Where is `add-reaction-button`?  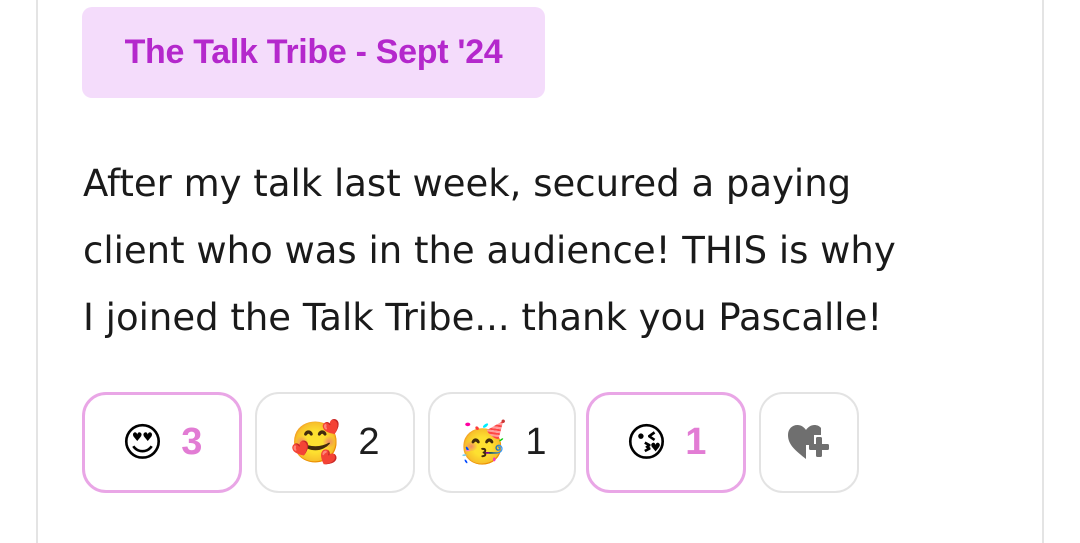
add-reaction-button is located at coordinates (809, 442).